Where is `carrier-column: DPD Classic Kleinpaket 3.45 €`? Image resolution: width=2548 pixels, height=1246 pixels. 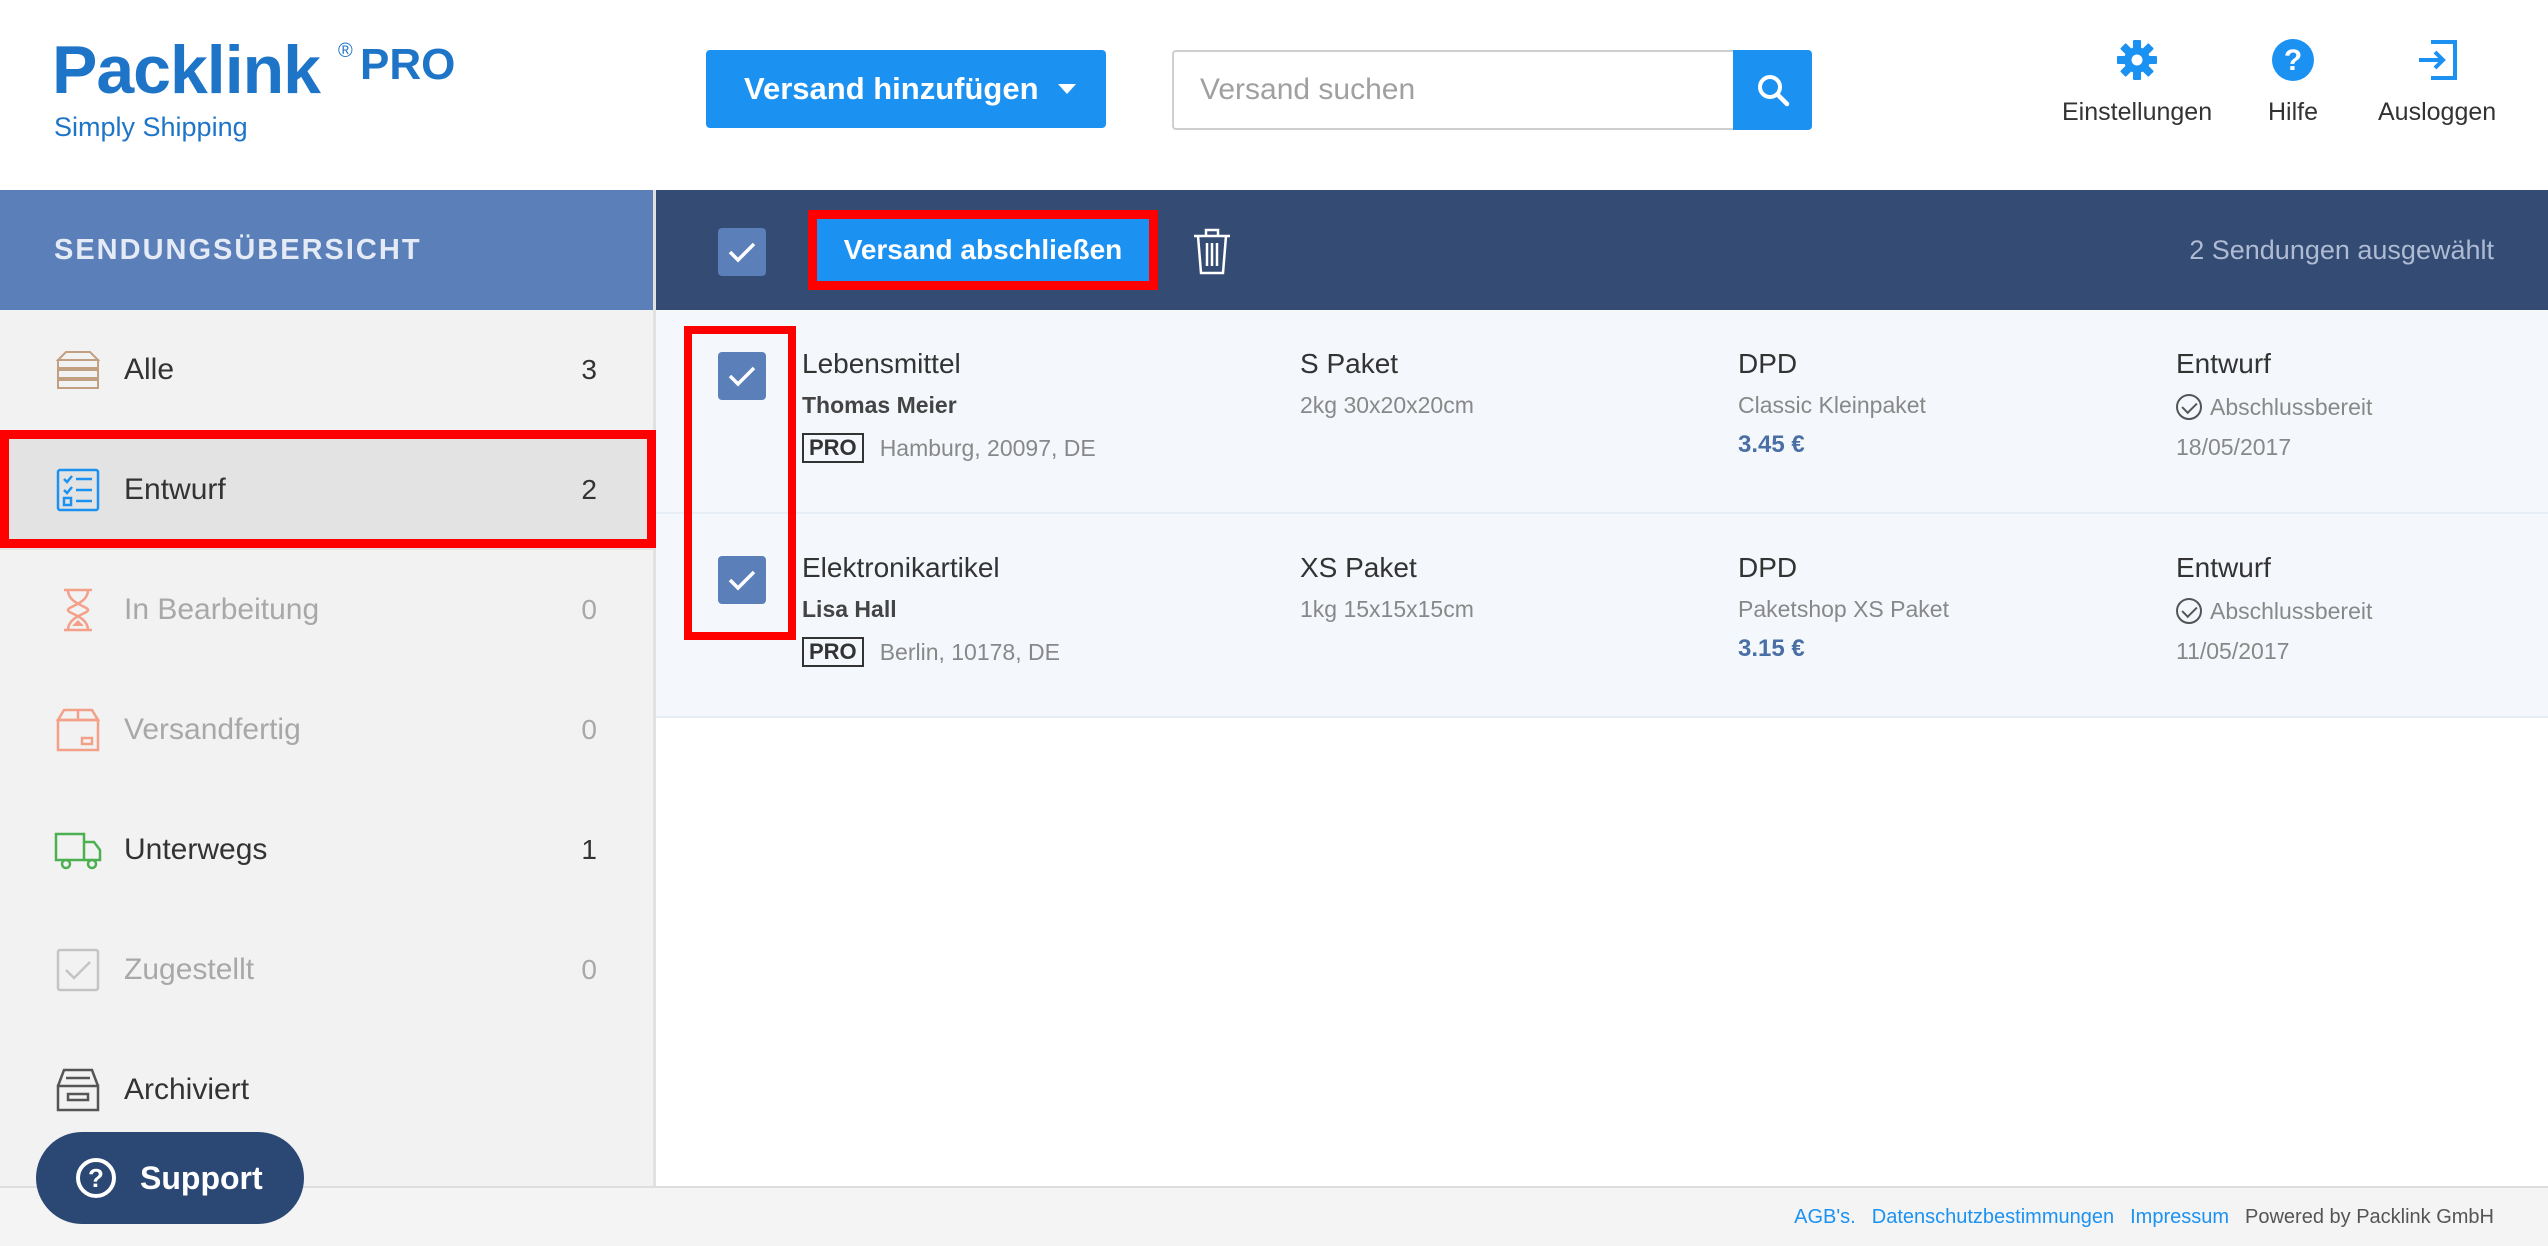
carrier-column: DPD Classic Kleinpaket 3.45 € is located at coordinates (1832, 403).